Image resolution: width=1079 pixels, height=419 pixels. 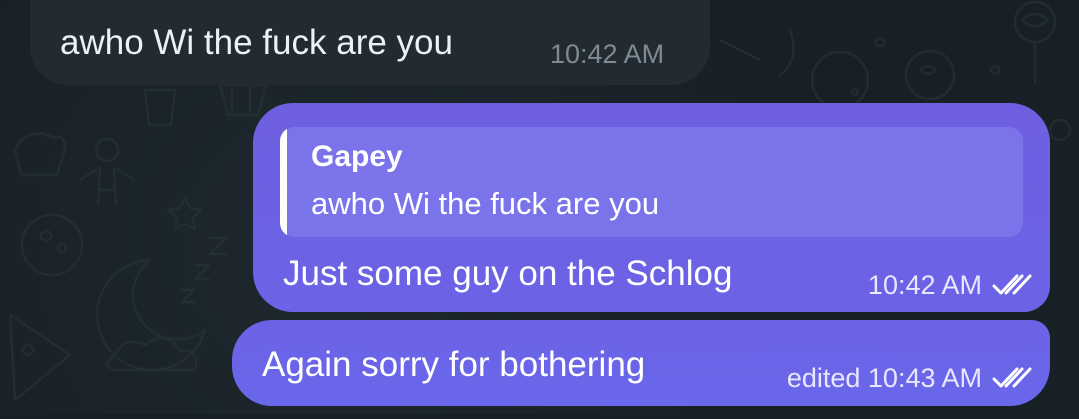 I want to click on message-text: Again sorry for bothering, so click(x=454, y=364).